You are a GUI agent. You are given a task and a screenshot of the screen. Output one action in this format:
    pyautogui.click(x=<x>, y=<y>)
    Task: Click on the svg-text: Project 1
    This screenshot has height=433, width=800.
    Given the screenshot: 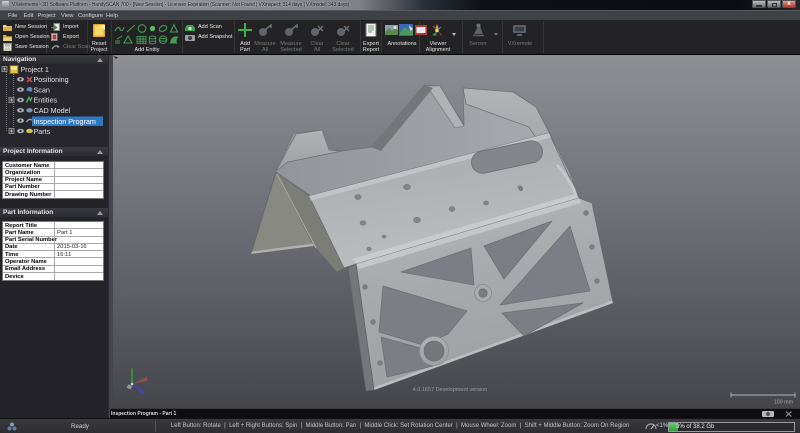 What is the action you would take?
    pyautogui.click(x=35, y=69)
    